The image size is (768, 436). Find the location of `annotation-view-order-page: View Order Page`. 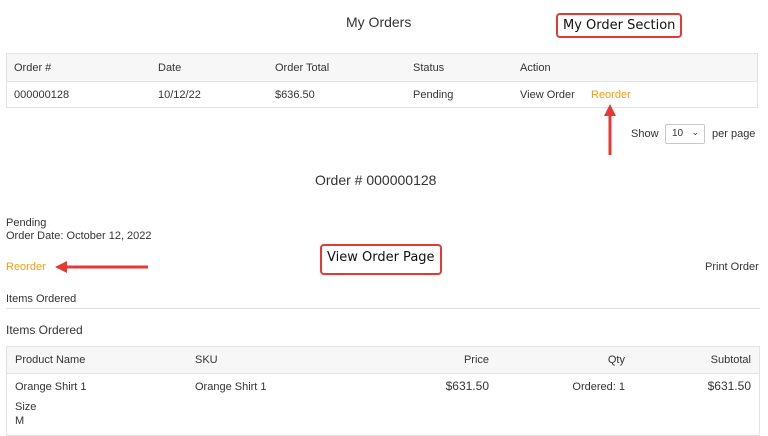

annotation-view-order-page: View Order Page is located at coordinates (381, 259).